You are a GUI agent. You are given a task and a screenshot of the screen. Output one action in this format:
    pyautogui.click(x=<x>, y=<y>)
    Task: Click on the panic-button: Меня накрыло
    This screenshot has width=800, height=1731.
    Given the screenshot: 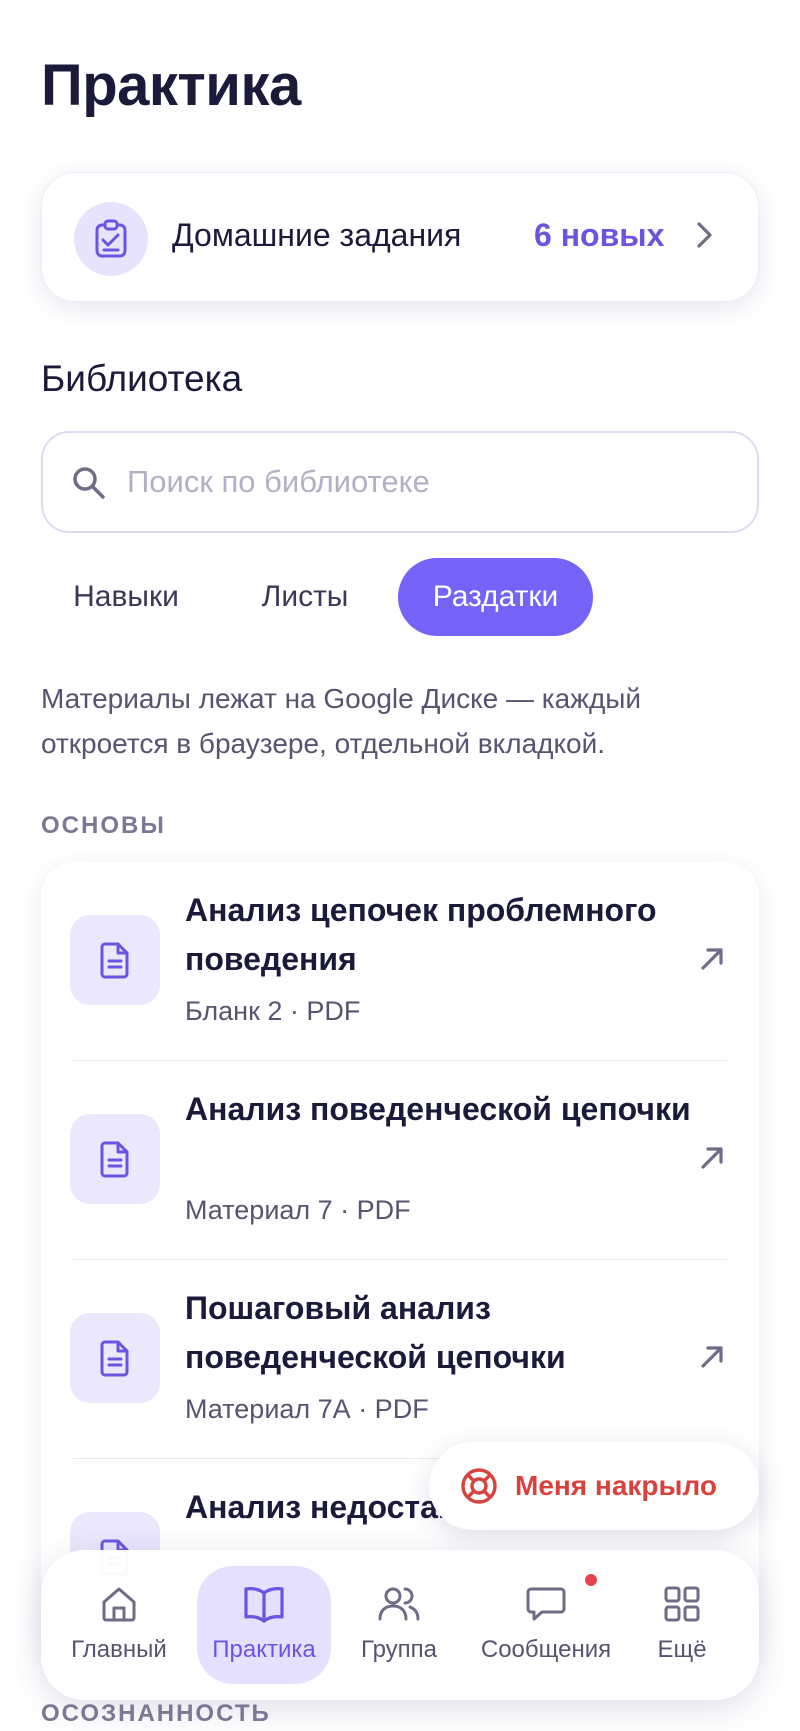 What is the action you would take?
    pyautogui.click(x=594, y=1486)
    